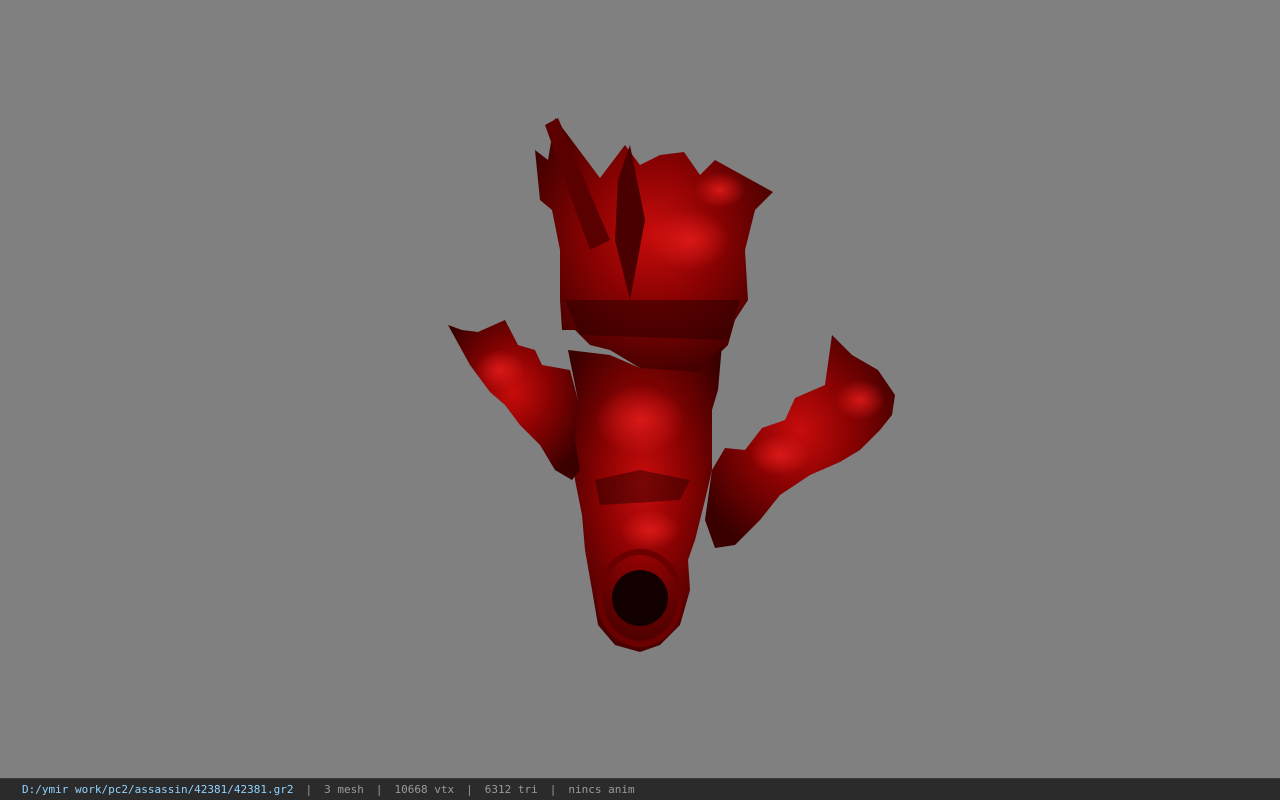 The height and width of the screenshot is (800, 1280). I want to click on mesh-count: 3 mesh, so click(344, 789).